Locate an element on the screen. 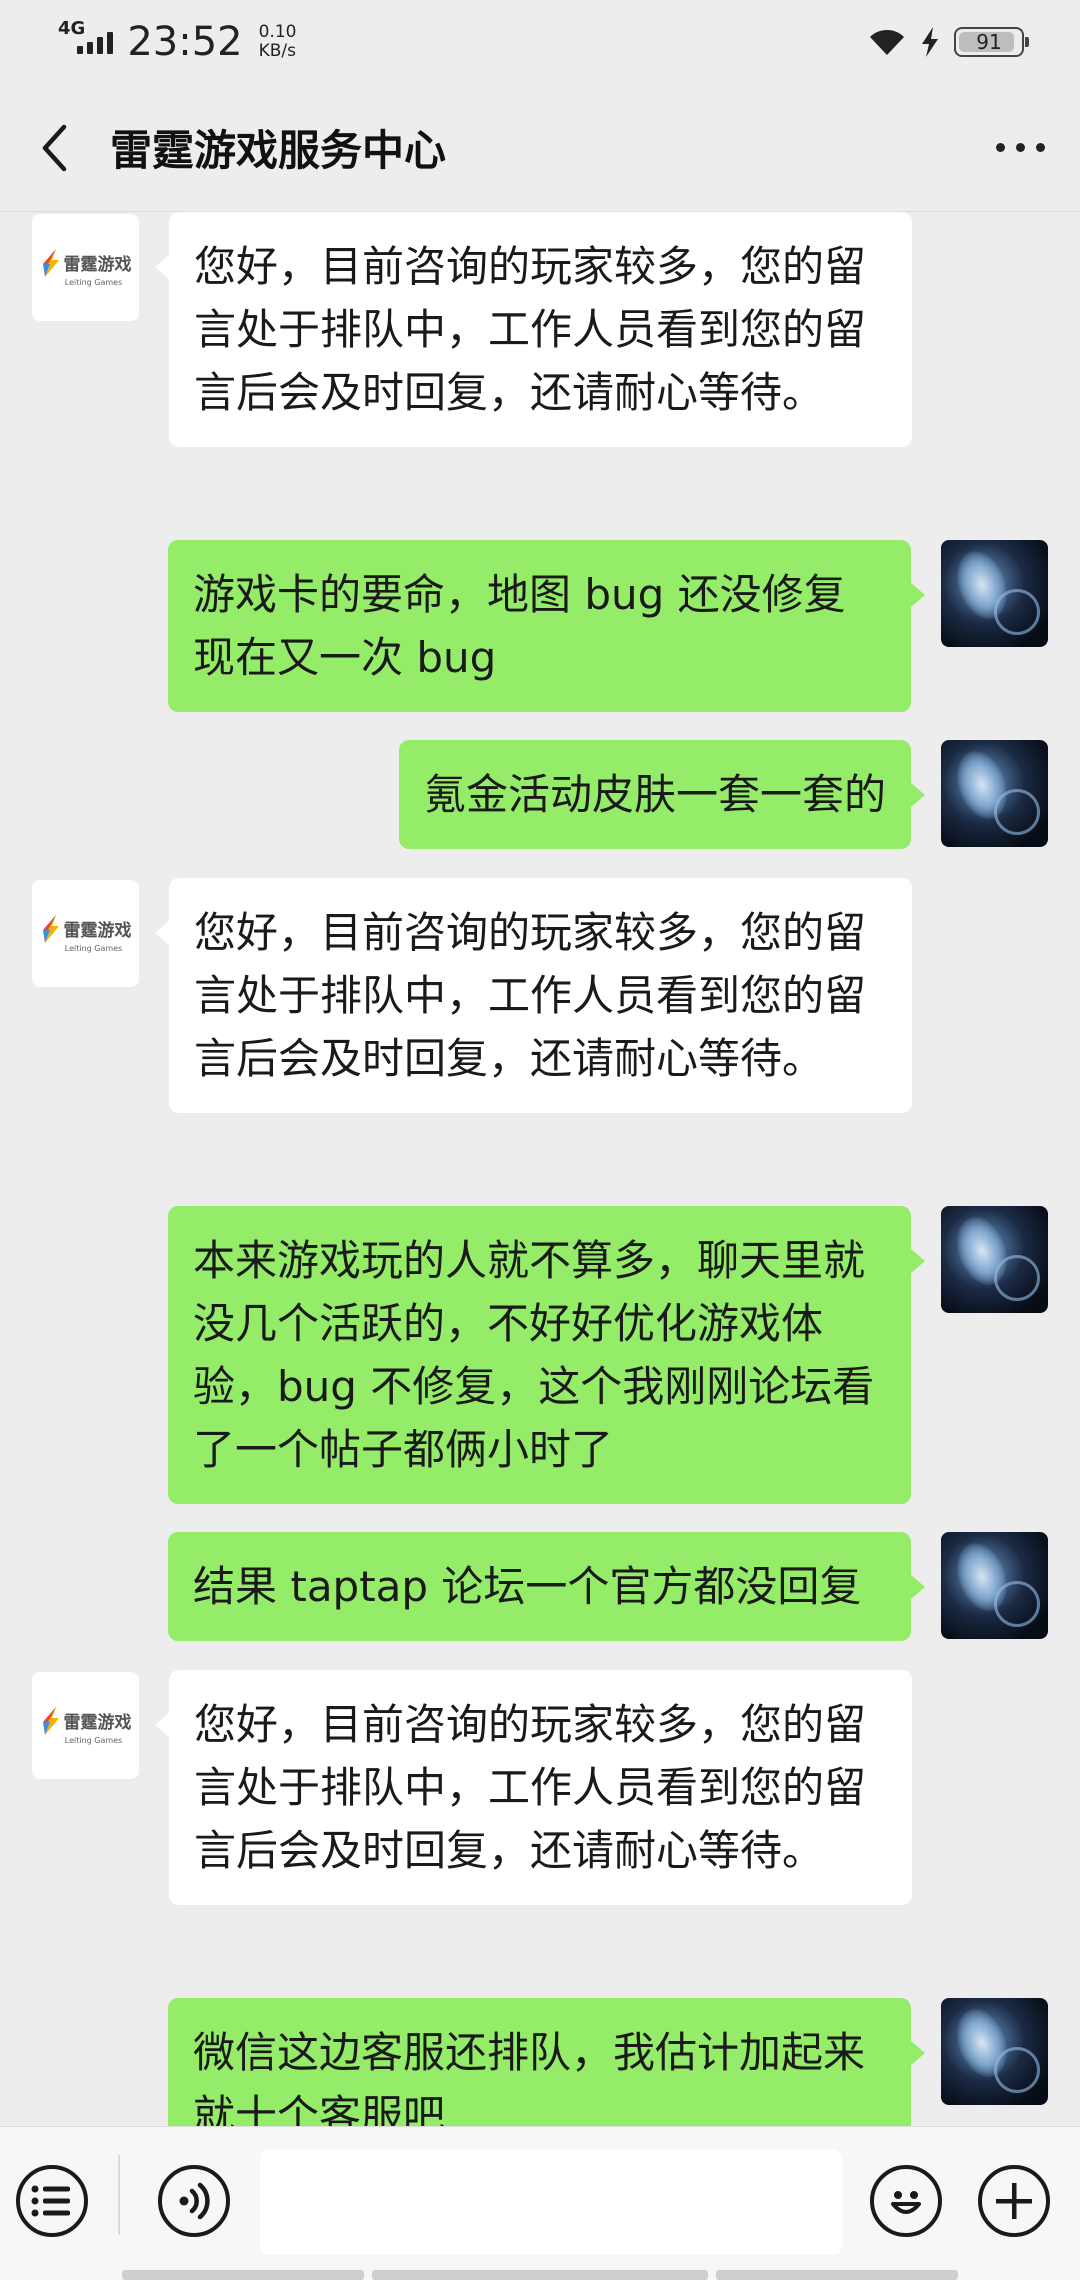  emoji-icon is located at coordinates (906, 2202).